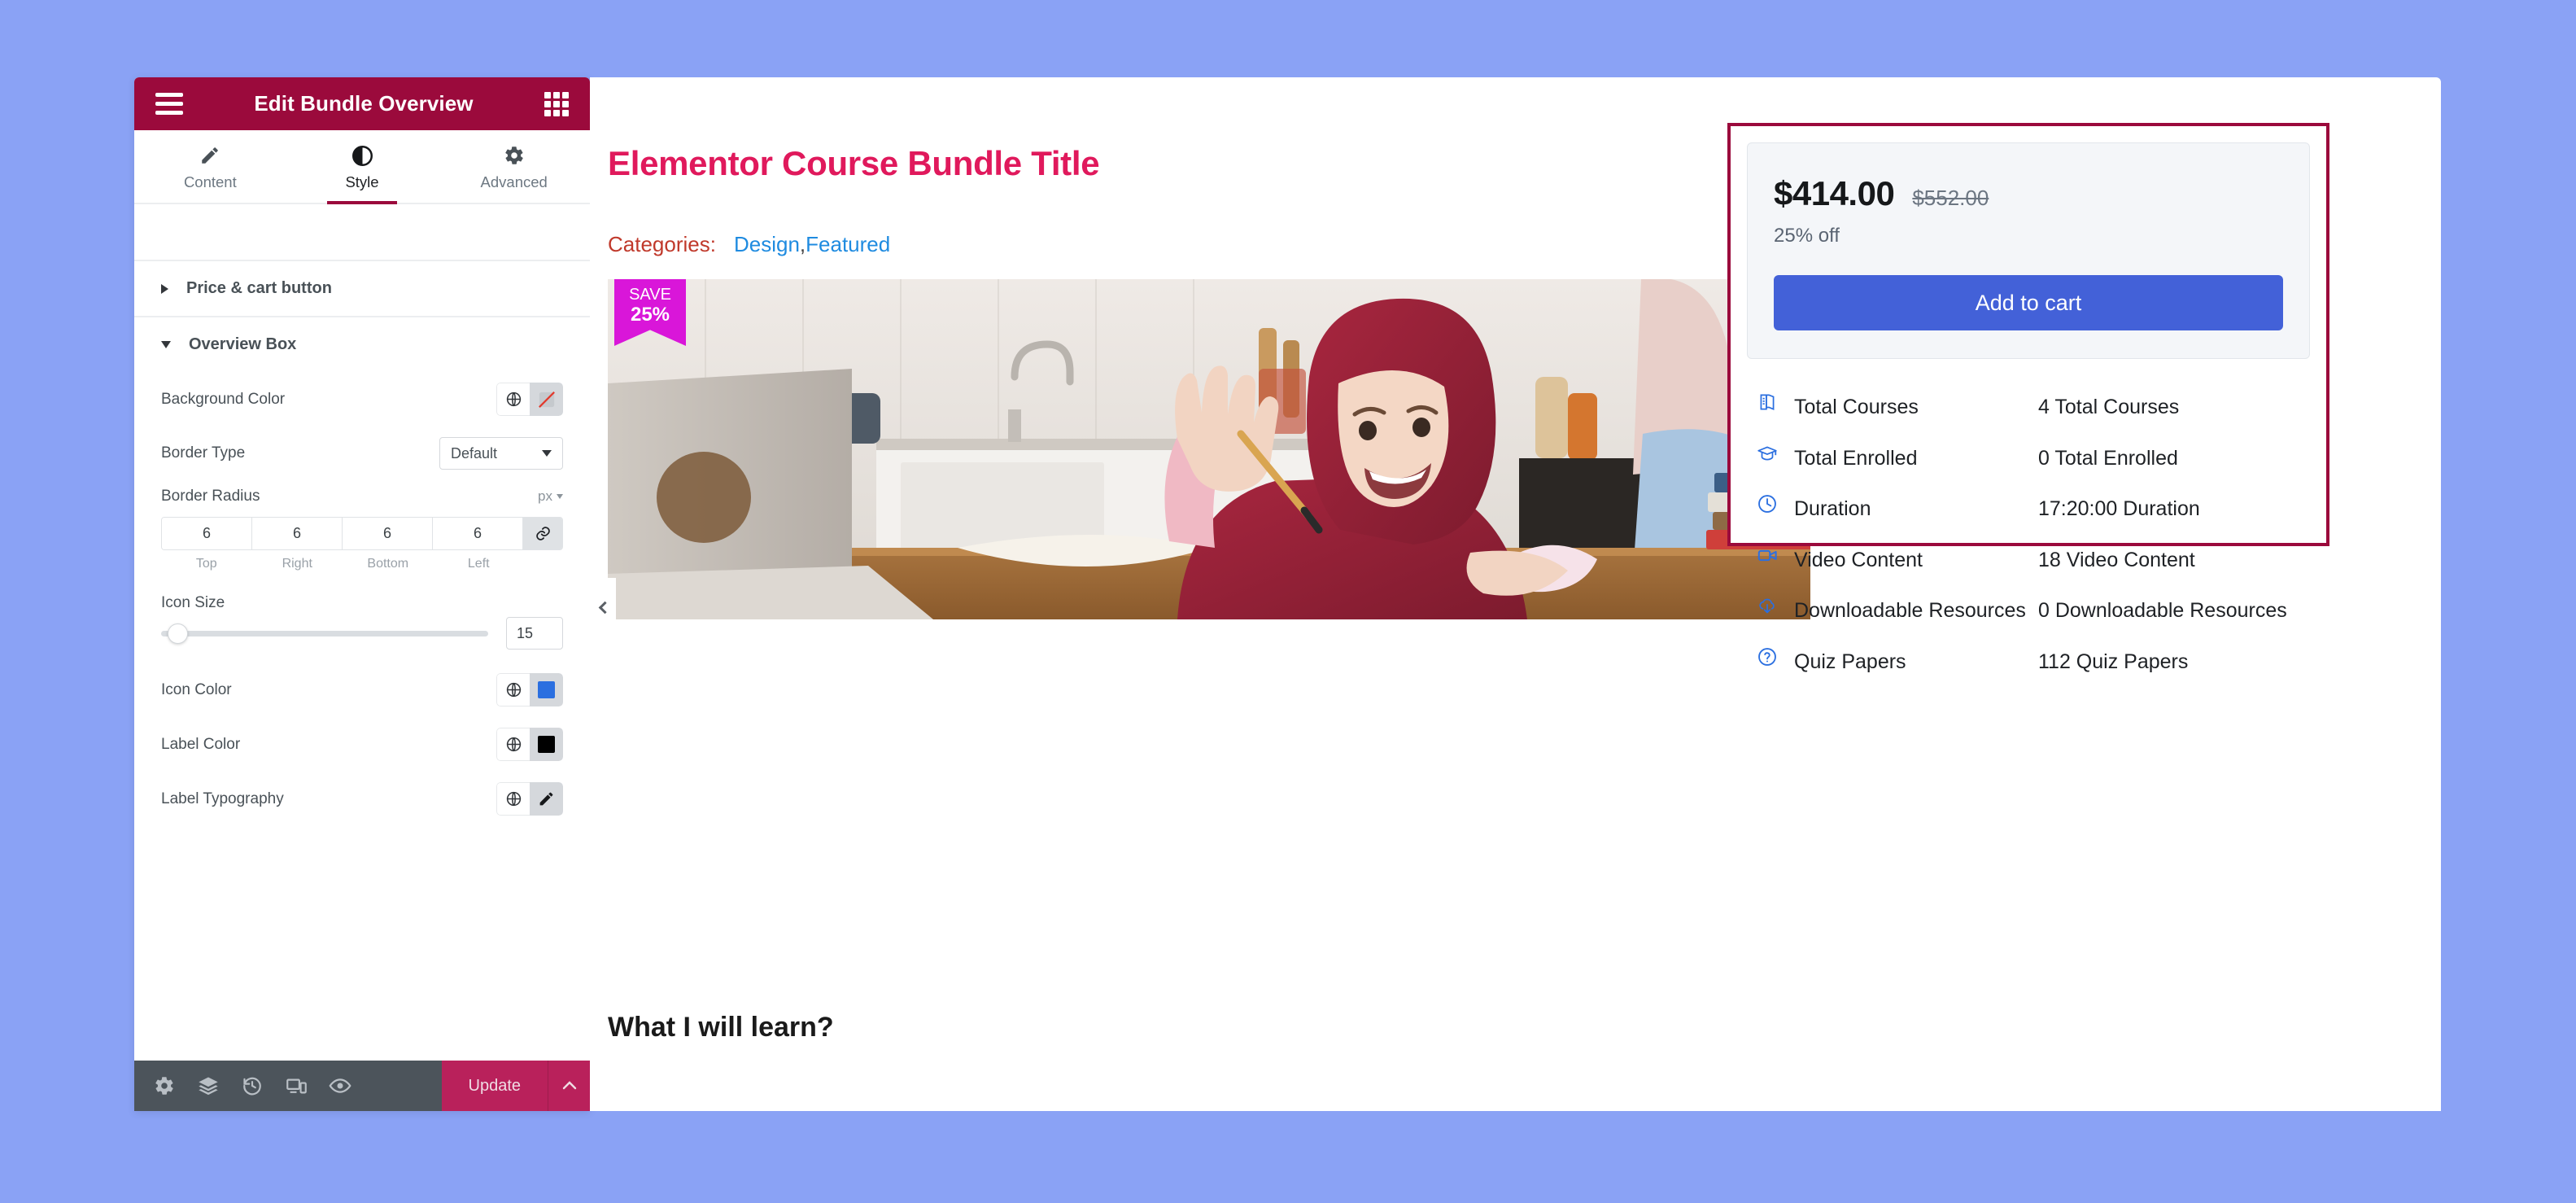 This screenshot has height=1203, width=2576. What do you see at coordinates (2113, 661) in the screenshot?
I see `stat-value: 112 Quiz Papers` at bounding box center [2113, 661].